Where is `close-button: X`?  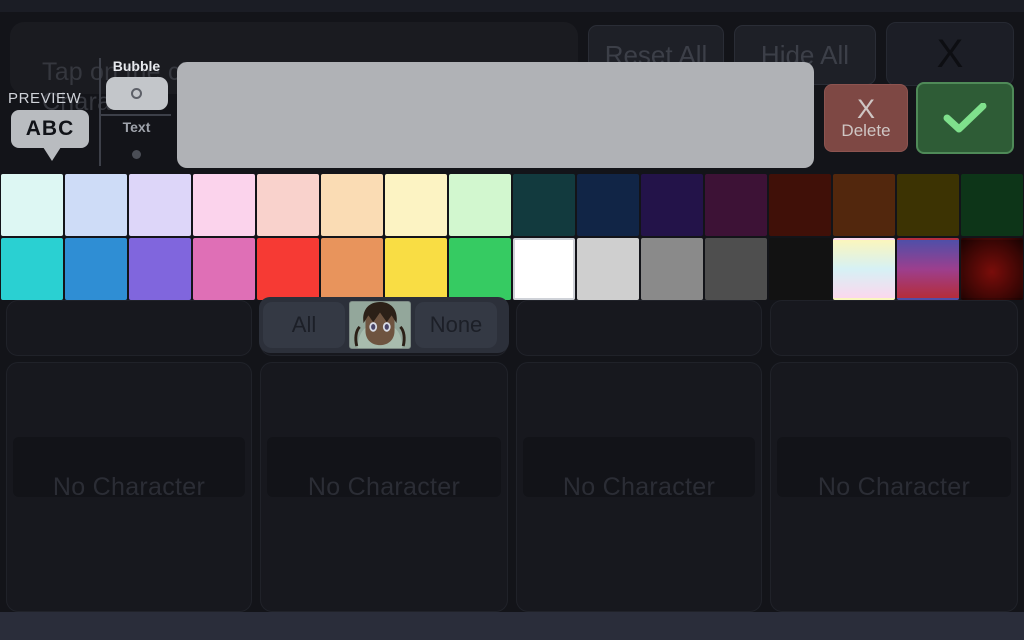
close-button: X is located at coordinates (950, 54).